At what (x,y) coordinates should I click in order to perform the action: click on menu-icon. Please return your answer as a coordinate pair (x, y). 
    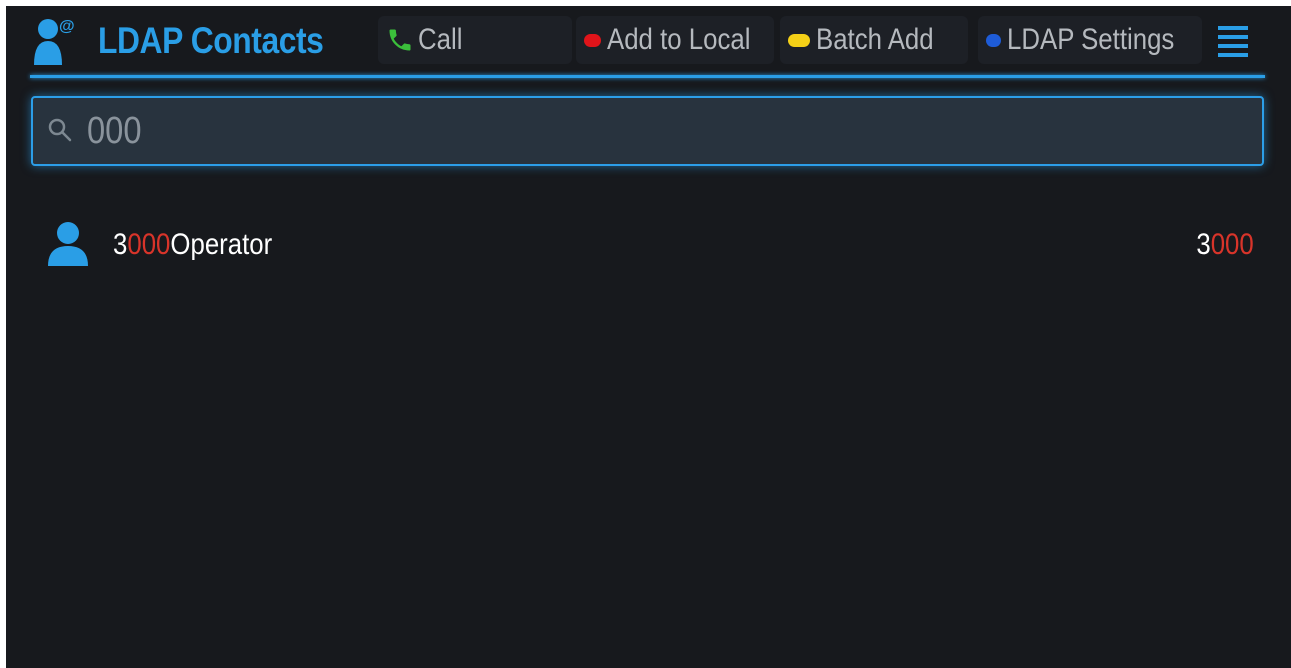
    Looking at the image, I should click on (1233, 41).